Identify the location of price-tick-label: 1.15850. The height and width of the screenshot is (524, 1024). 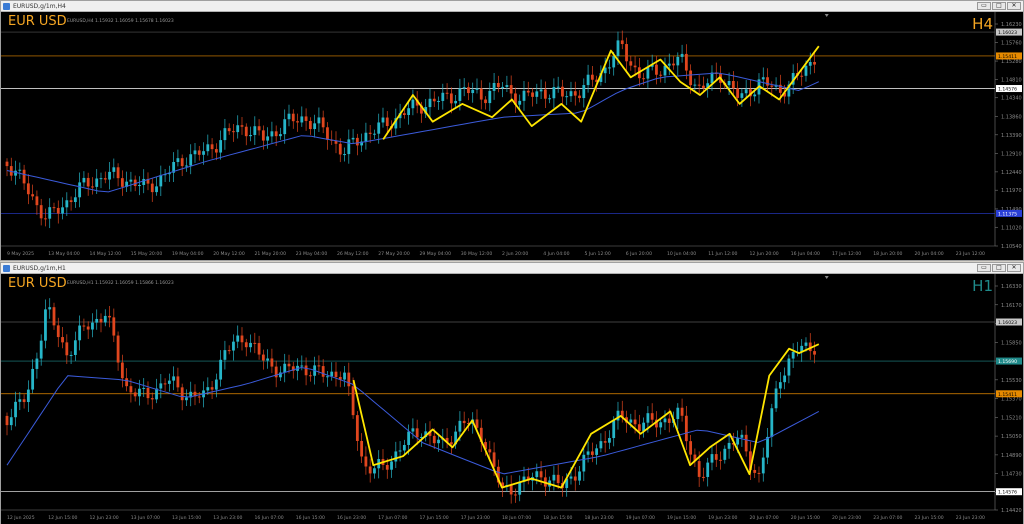
(1011, 343).